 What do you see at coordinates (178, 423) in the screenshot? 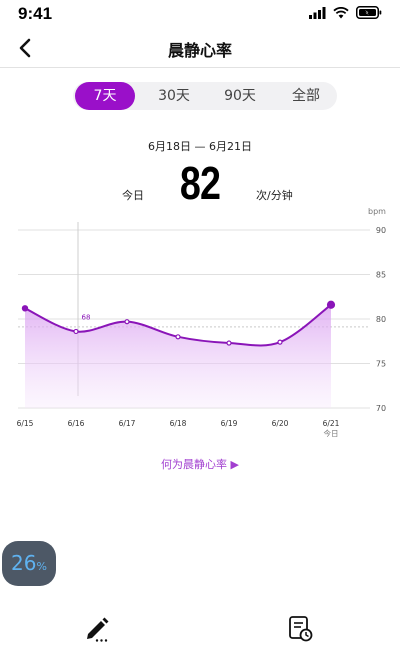
I see `x-tick-label: 6/18` at bounding box center [178, 423].